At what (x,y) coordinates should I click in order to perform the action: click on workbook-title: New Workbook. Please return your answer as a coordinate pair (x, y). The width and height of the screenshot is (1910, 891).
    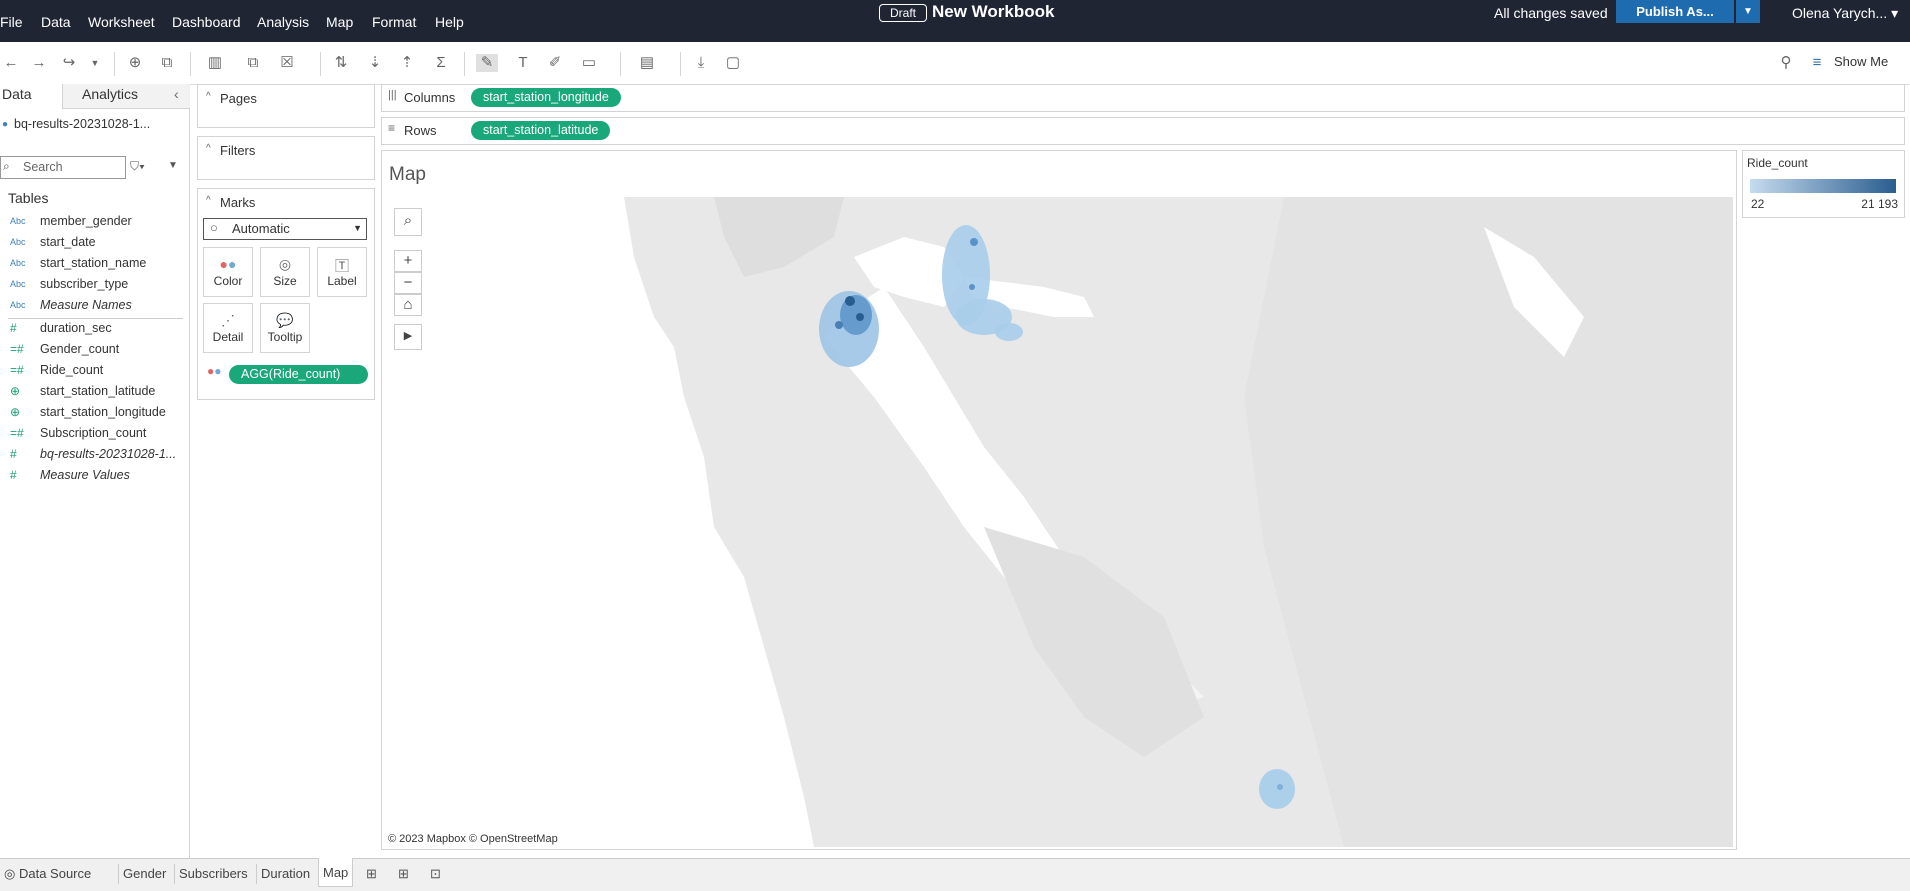
    Looking at the image, I should click on (993, 12).